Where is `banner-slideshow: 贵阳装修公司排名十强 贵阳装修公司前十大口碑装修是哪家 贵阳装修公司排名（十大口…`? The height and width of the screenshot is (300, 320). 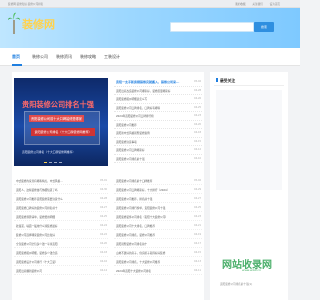 banner-slideshow: 贵阳装修公司排名十强 贵阳装修公司前十大口碑装修是哪家 贵阳装修公司排名（十大口… is located at coordinates (61, 122).